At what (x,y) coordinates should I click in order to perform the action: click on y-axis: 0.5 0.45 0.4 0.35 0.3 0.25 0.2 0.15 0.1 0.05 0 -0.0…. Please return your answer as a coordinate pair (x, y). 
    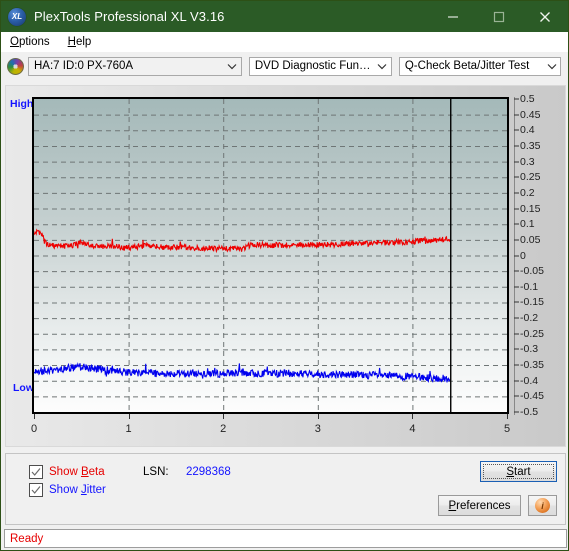
    Looking at the image, I should click on (540, 256).